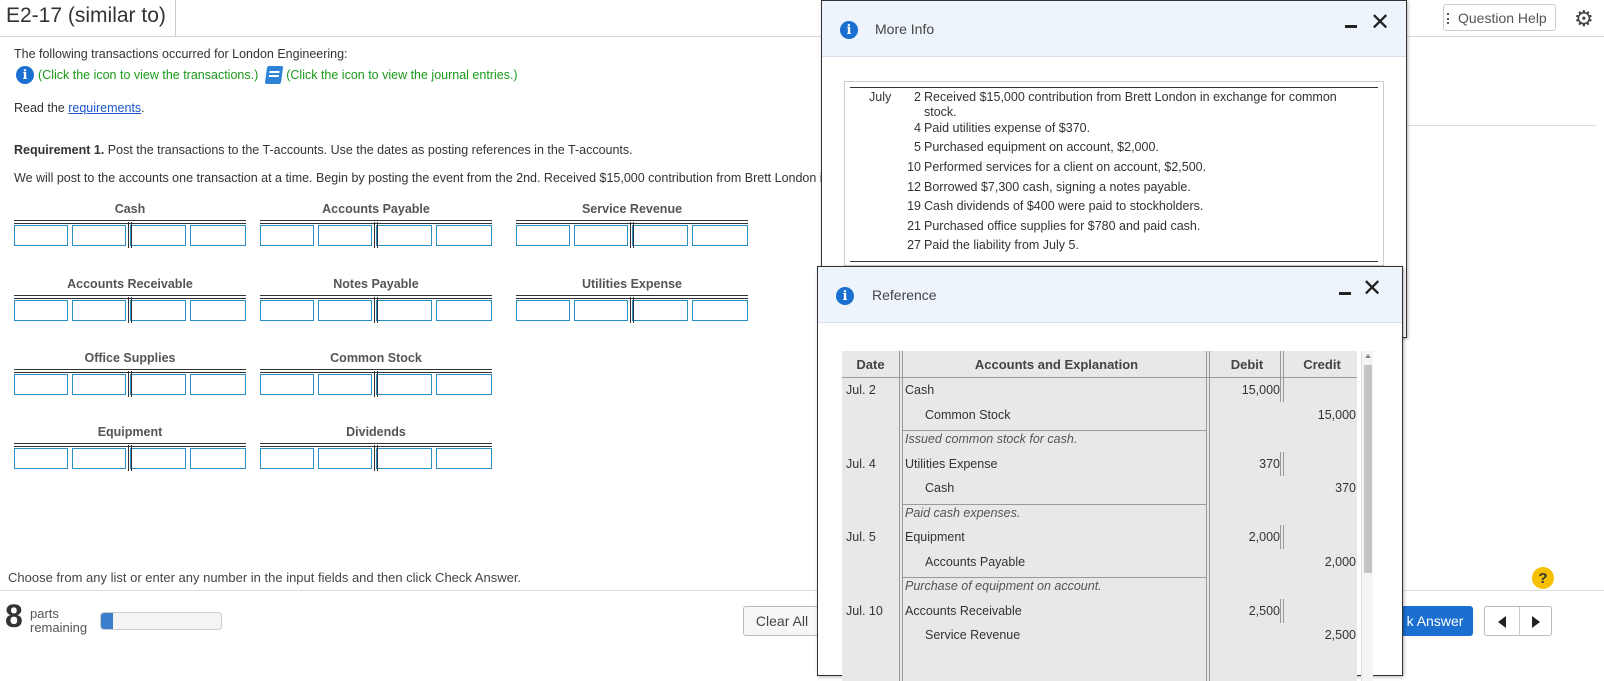 The width and height of the screenshot is (1604, 681). What do you see at coordinates (161, 621) in the screenshot?
I see `progress-bar` at bounding box center [161, 621].